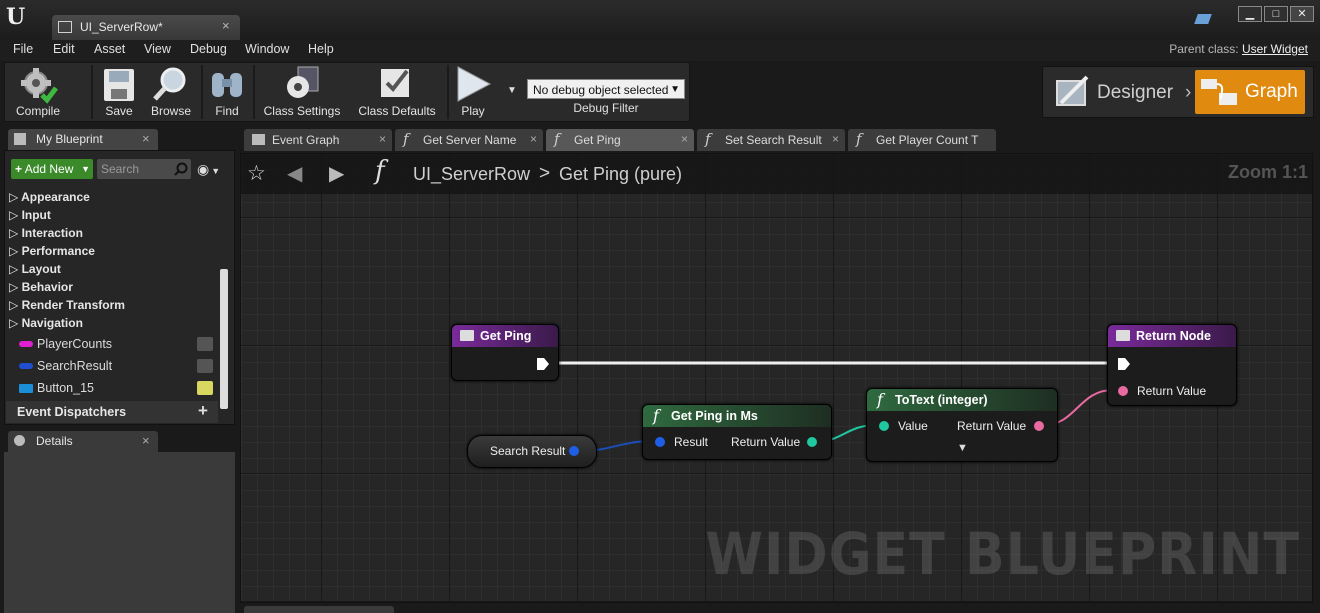 This screenshot has height=613, width=1320. I want to click on class-defaults-button: Class Defaults, so click(397, 92).